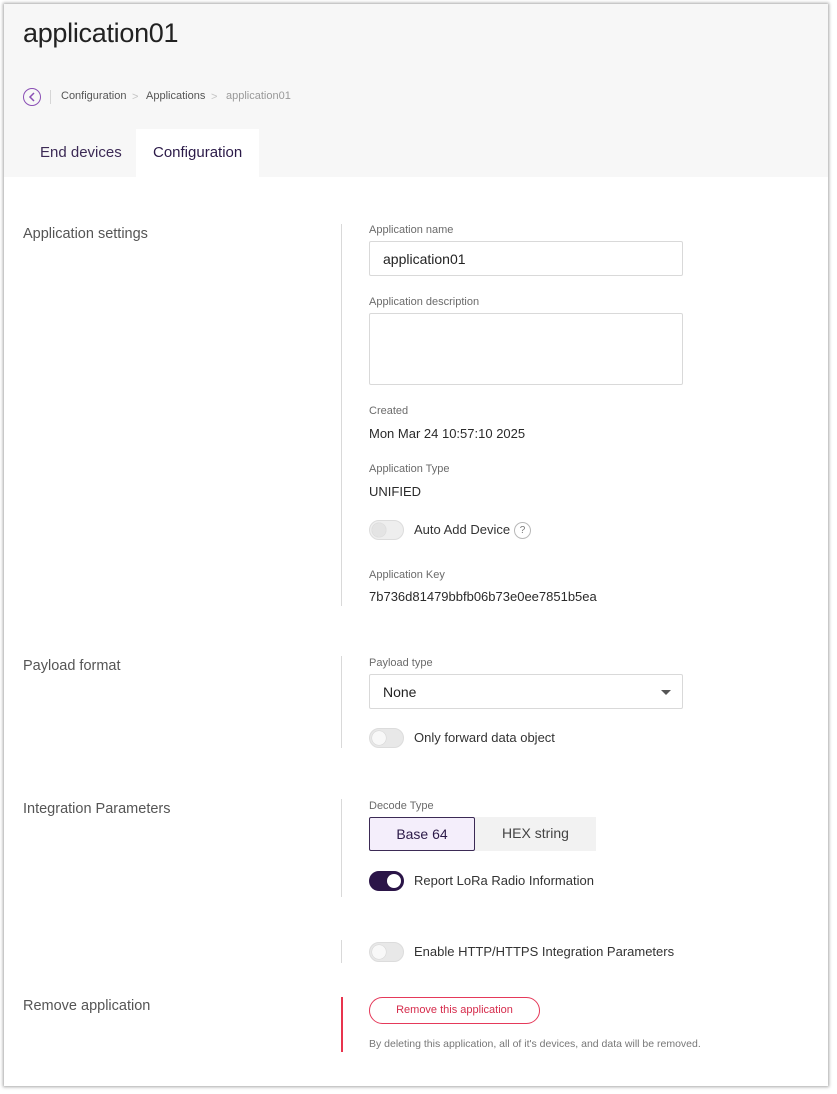 This screenshot has width=837, height=1094. What do you see at coordinates (462, 529) in the screenshot?
I see `auto-add-device-label: Auto Add Device` at bounding box center [462, 529].